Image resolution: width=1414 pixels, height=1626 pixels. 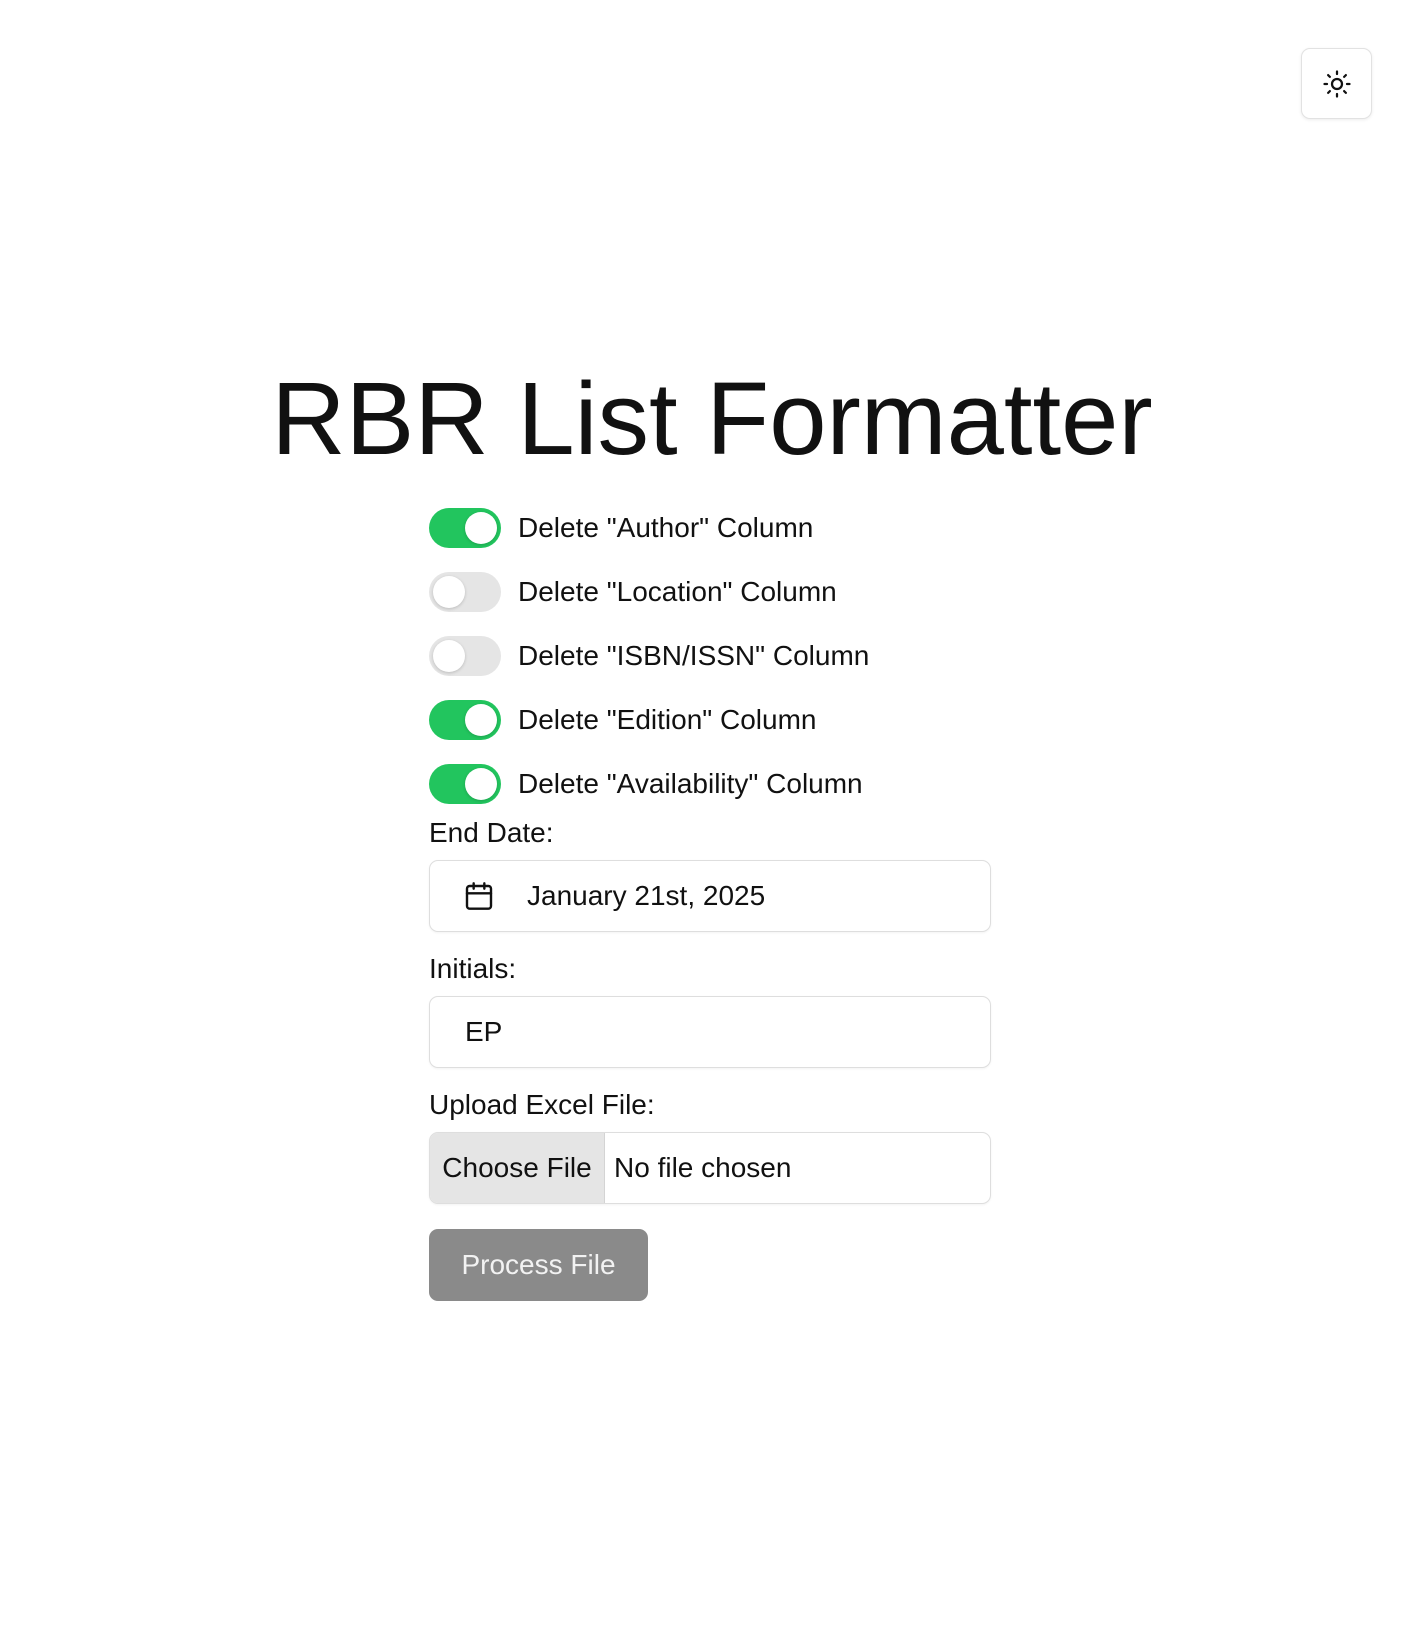 I want to click on toggle-row-isbn: Delete "ISBN/ISSN" Column, so click(x=710, y=656).